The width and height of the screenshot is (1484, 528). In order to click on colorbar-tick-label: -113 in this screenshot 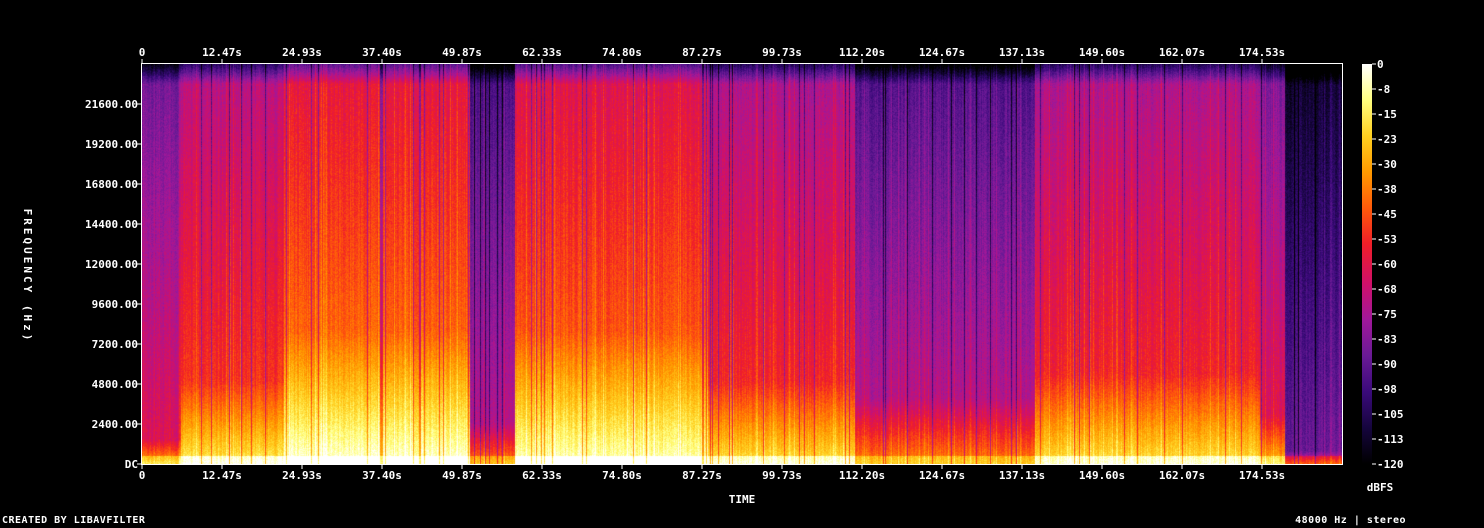, I will do `click(1390, 439)`.